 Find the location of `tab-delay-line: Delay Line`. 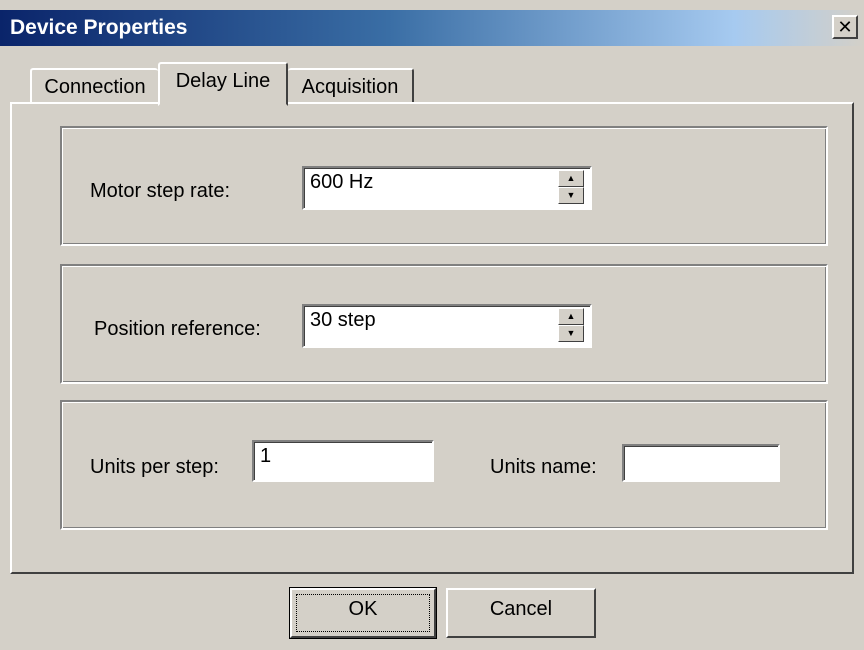

tab-delay-line: Delay Line is located at coordinates (223, 84).